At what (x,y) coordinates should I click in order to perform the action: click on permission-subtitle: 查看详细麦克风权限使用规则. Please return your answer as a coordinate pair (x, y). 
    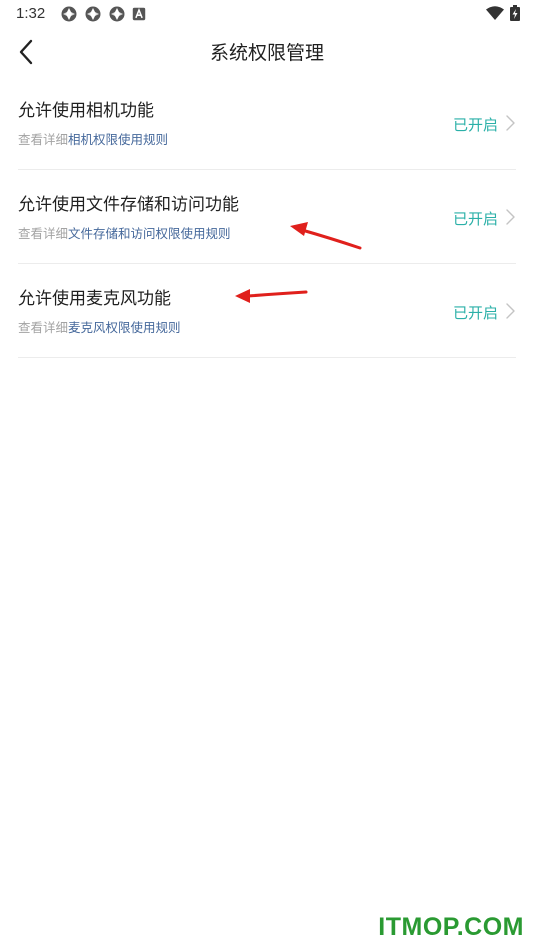
    Looking at the image, I should click on (99, 326).